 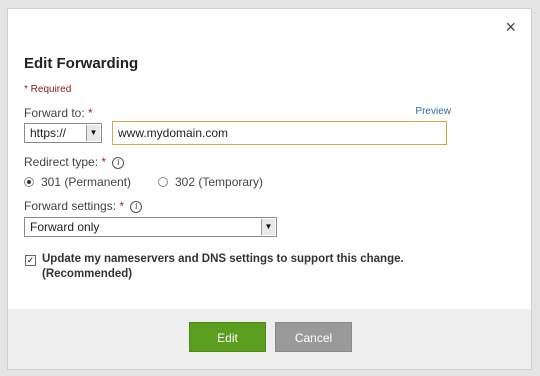 I want to click on close-icon: ×, so click(x=510, y=27).